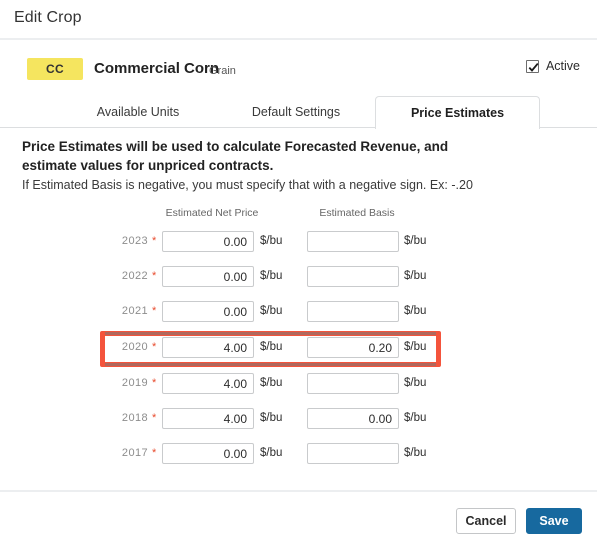 The image size is (597, 543). Describe the element at coordinates (157, 68) in the screenshot. I see `crop-name: Commercial Corn` at that location.